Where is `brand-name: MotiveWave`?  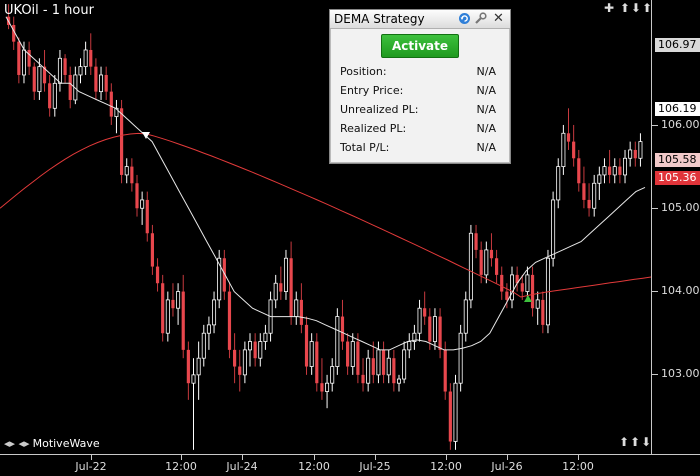 brand-name: MotiveWave is located at coordinates (66, 443).